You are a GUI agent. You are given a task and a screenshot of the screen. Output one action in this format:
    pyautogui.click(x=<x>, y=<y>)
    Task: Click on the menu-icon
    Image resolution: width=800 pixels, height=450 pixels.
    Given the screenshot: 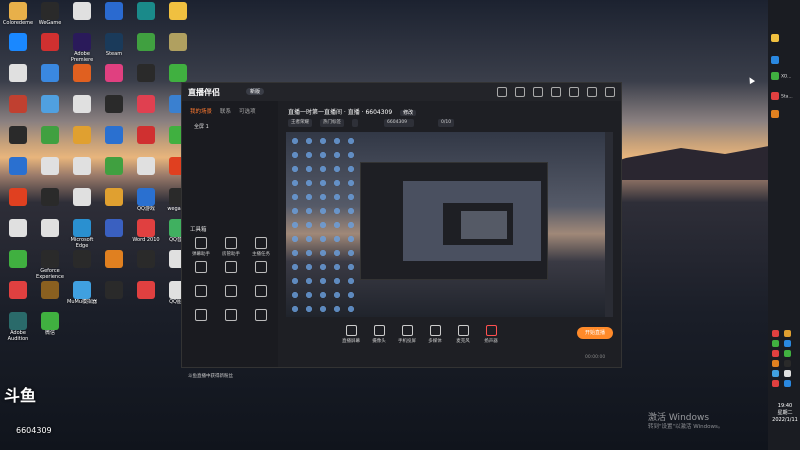 What is the action you would take?
    pyautogui.click(x=556, y=92)
    